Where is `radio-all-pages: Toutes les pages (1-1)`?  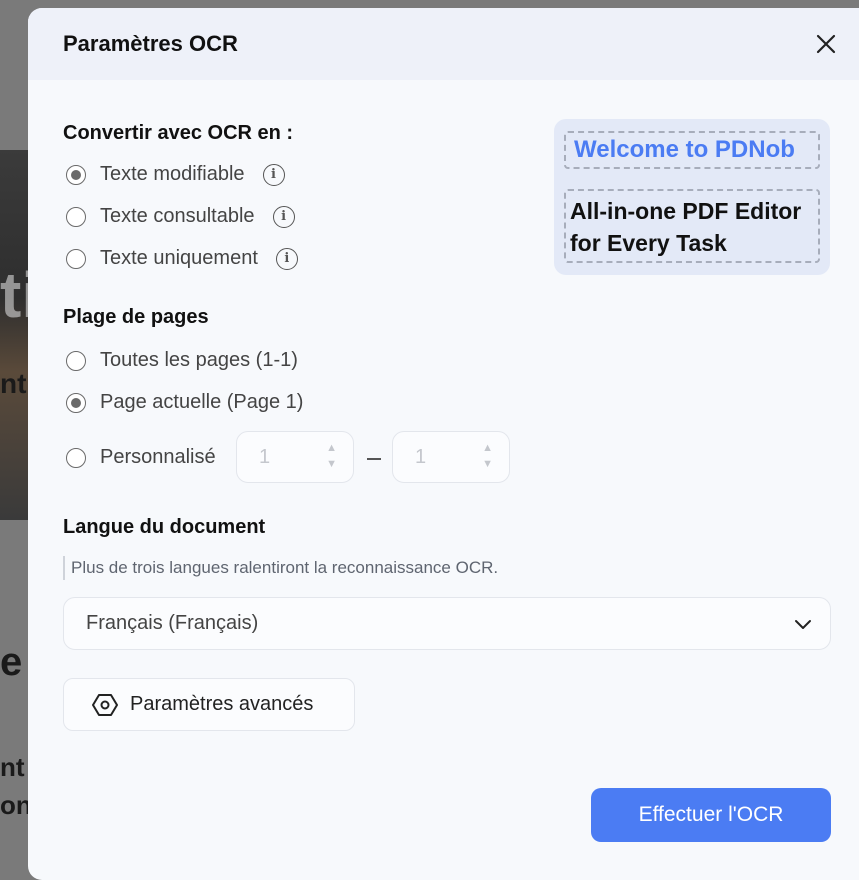 radio-all-pages: Toutes les pages (1-1) is located at coordinates (182, 360).